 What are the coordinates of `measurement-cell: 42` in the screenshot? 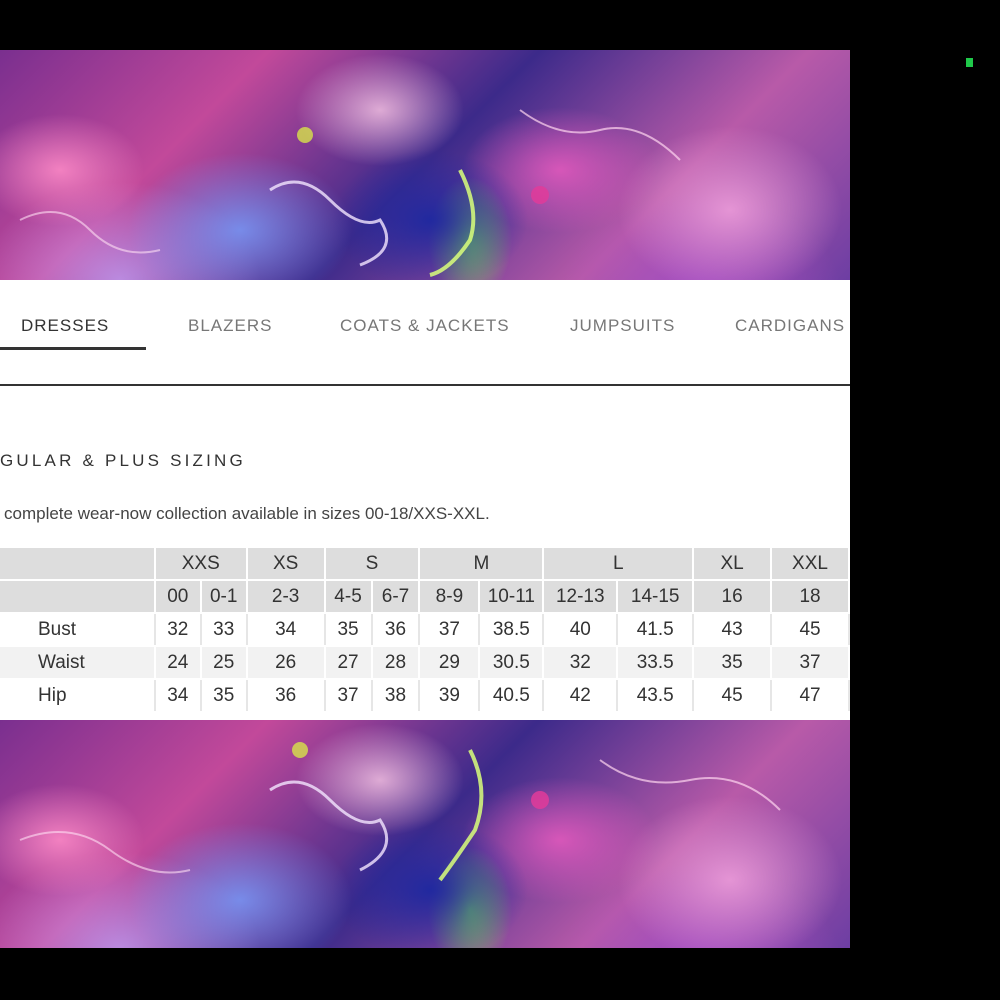 It's located at (581, 696).